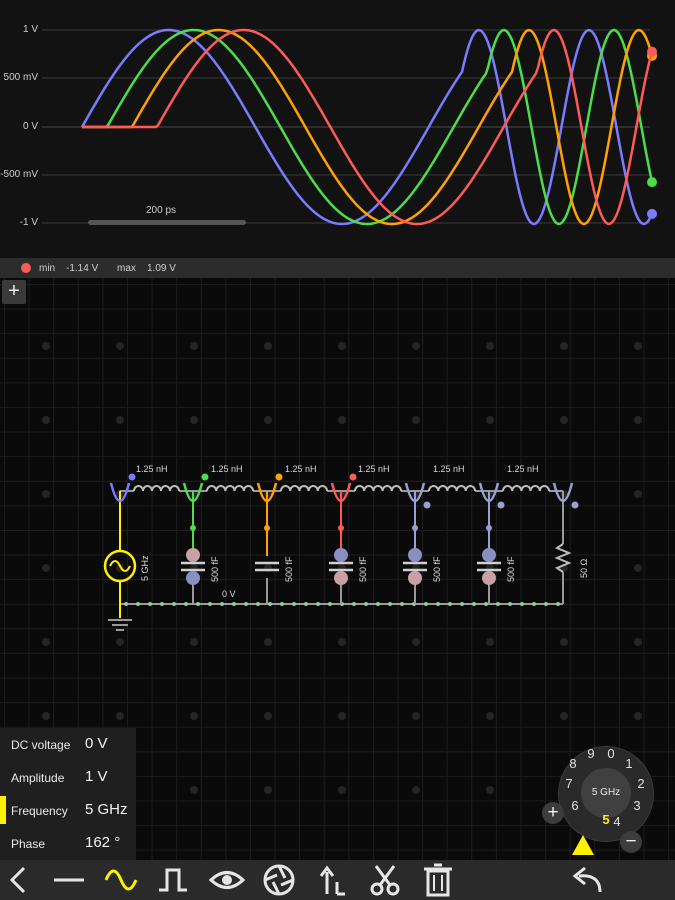 This screenshot has height=900, width=675. What do you see at coordinates (617, 821) in the screenshot?
I see `dial-digit-4: 4` at bounding box center [617, 821].